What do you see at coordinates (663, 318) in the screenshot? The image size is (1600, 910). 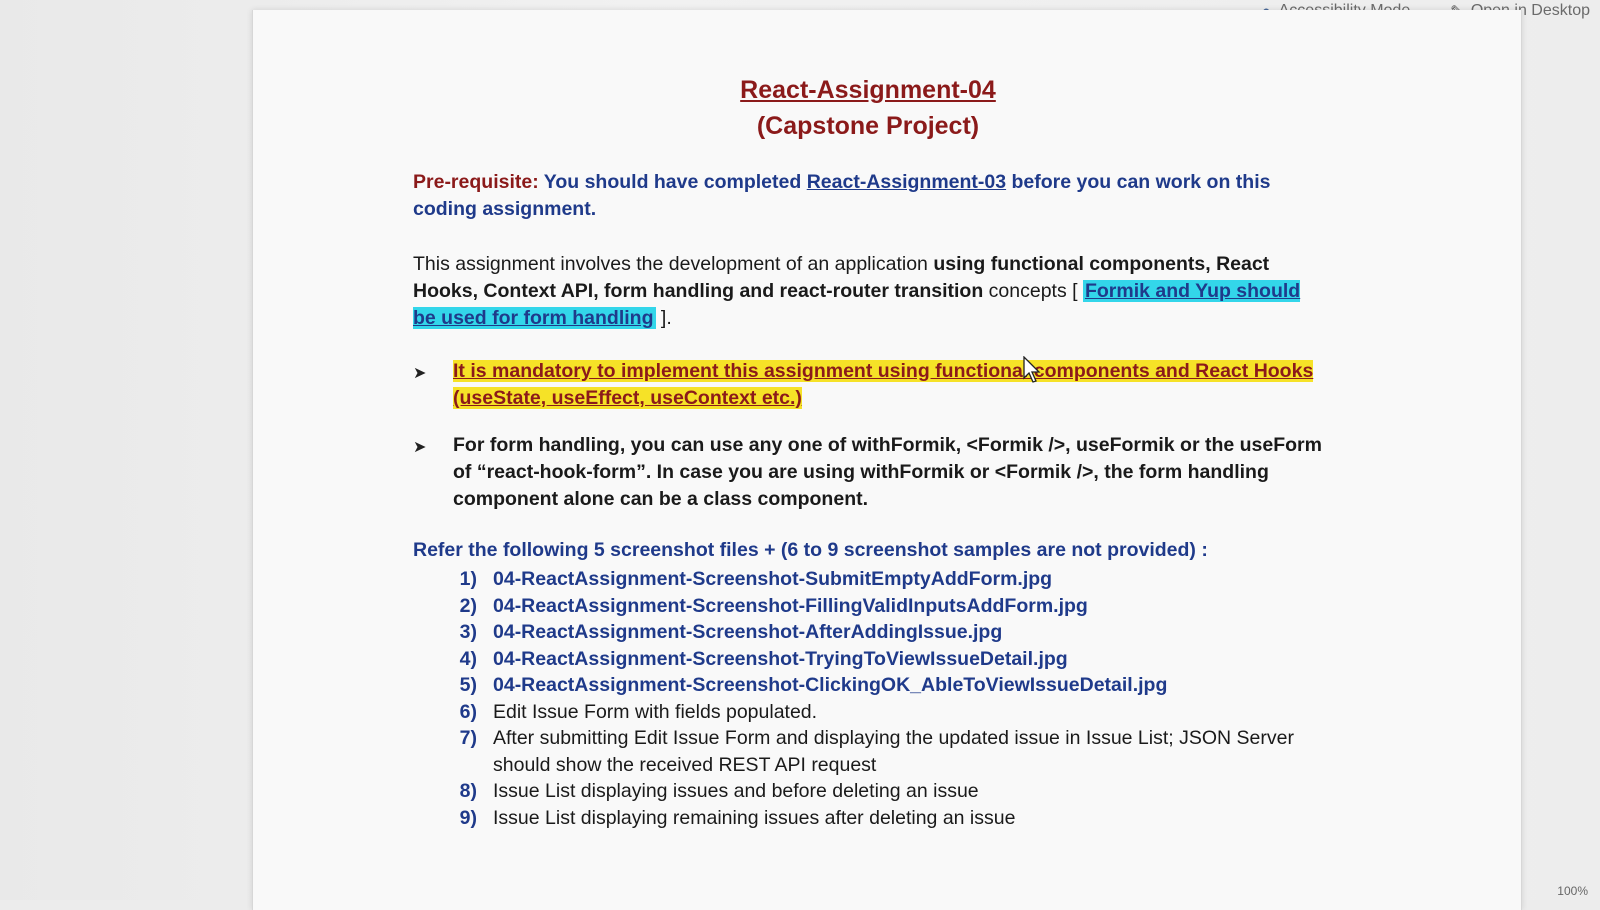 I see `intro-end: ].` at bounding box center [663, 318].